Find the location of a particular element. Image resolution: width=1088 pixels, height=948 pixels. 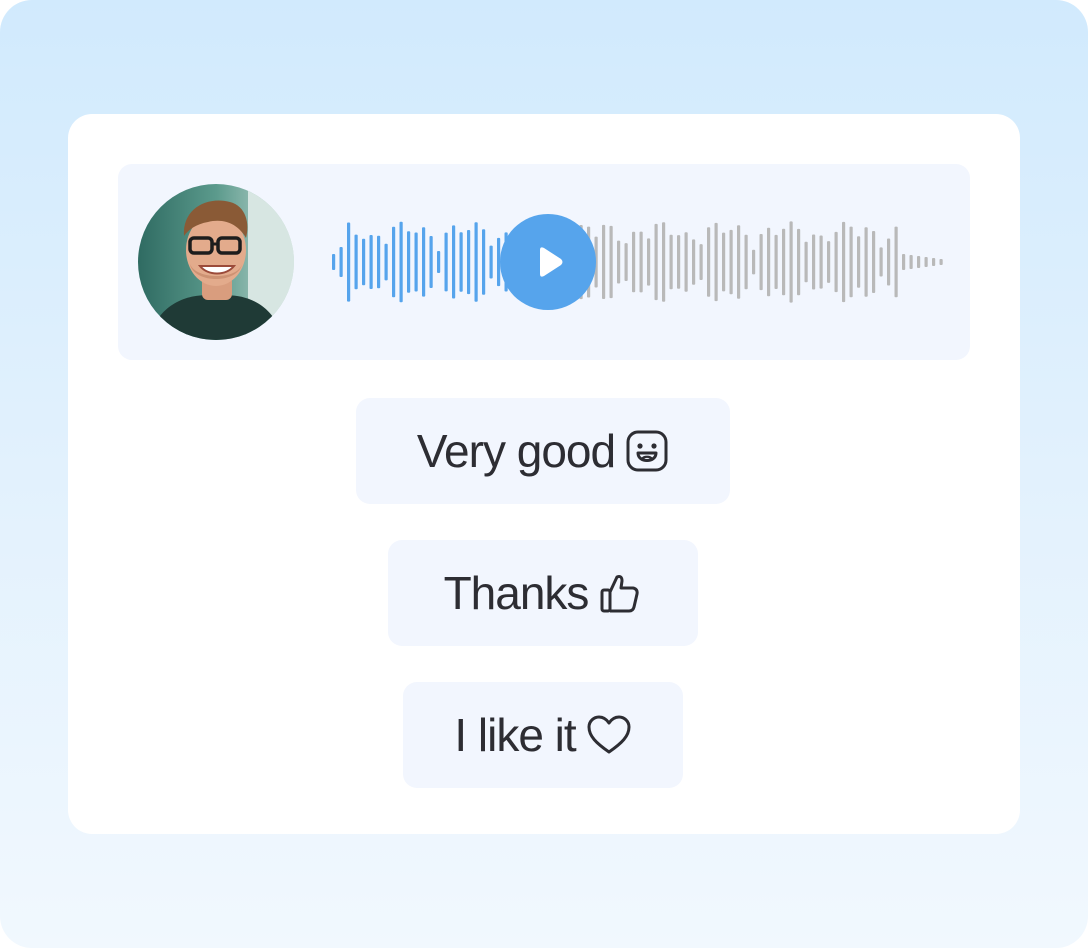

quick-reply-very-good: Very good is located at coordinates (543, 451).